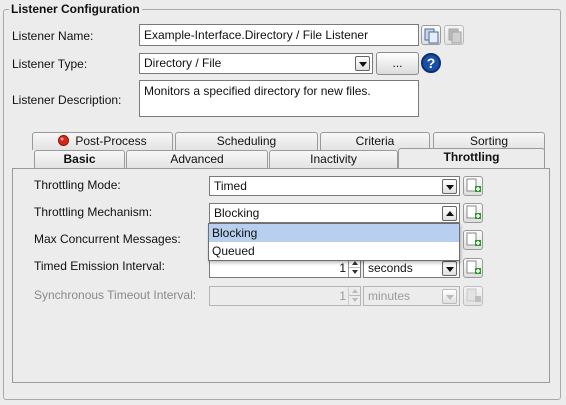 This screenshot has height=405, width=566. Describe the element at coordinates (334, 233) in the screenshot. I see `dropdown-option-blocking: Blocking` at that location.